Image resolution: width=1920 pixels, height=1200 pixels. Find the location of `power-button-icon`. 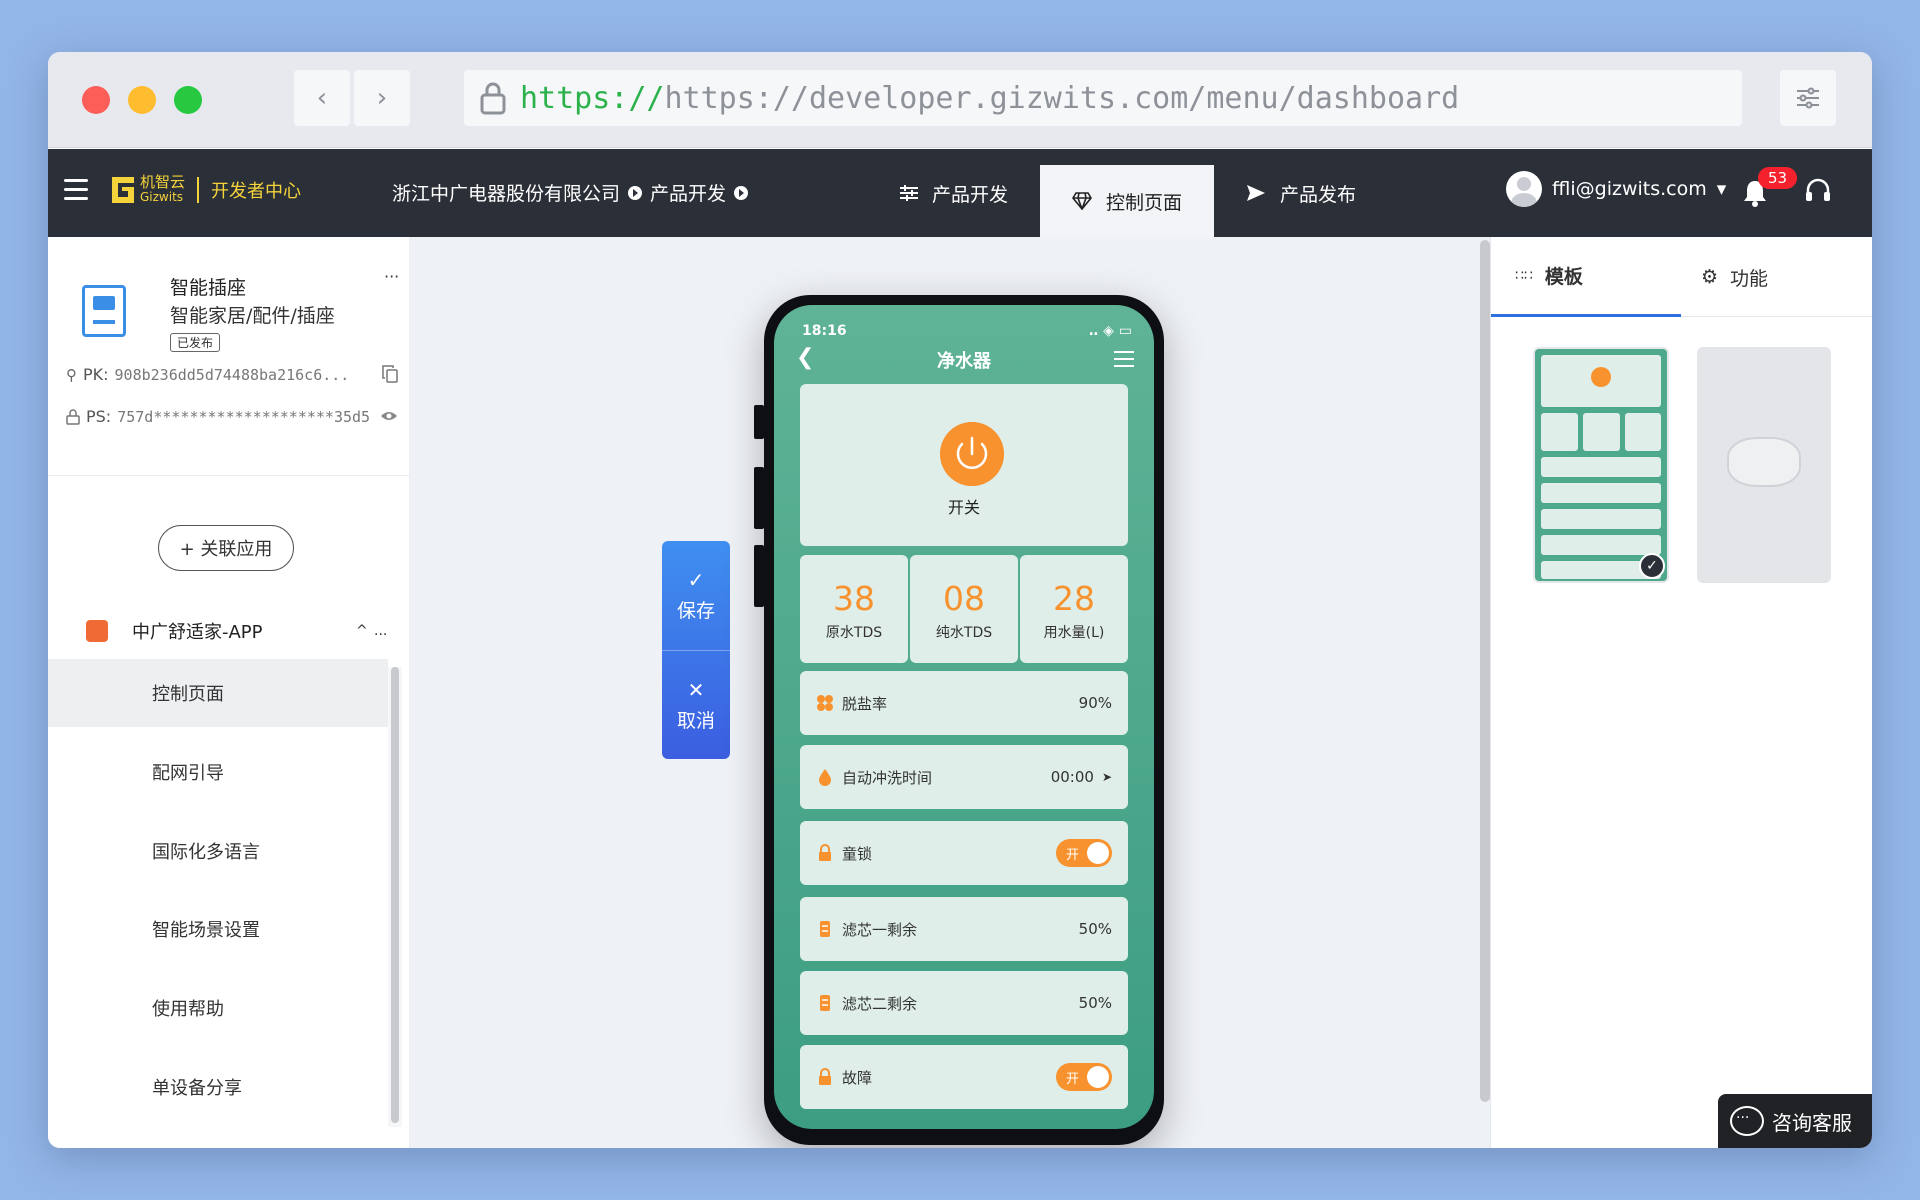

power-button-icon is located at coordinates (972, 454).